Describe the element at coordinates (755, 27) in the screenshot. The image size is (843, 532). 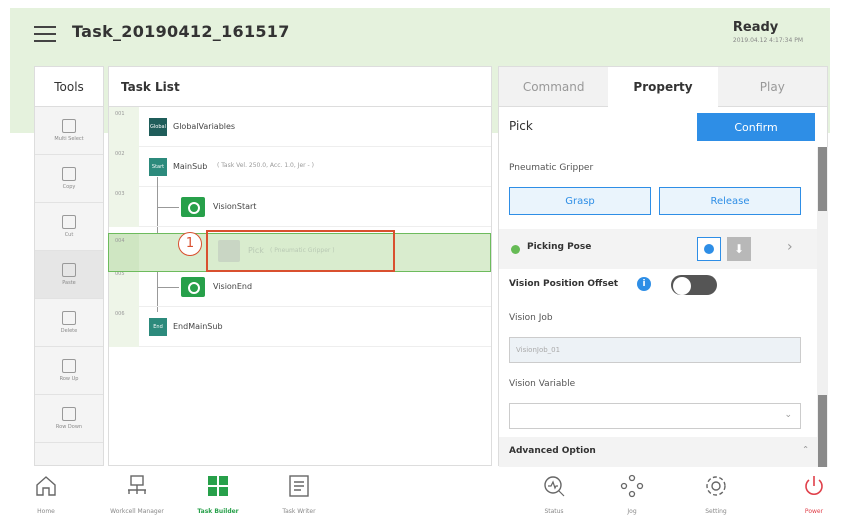
I see `status-text: Ready` at that location.